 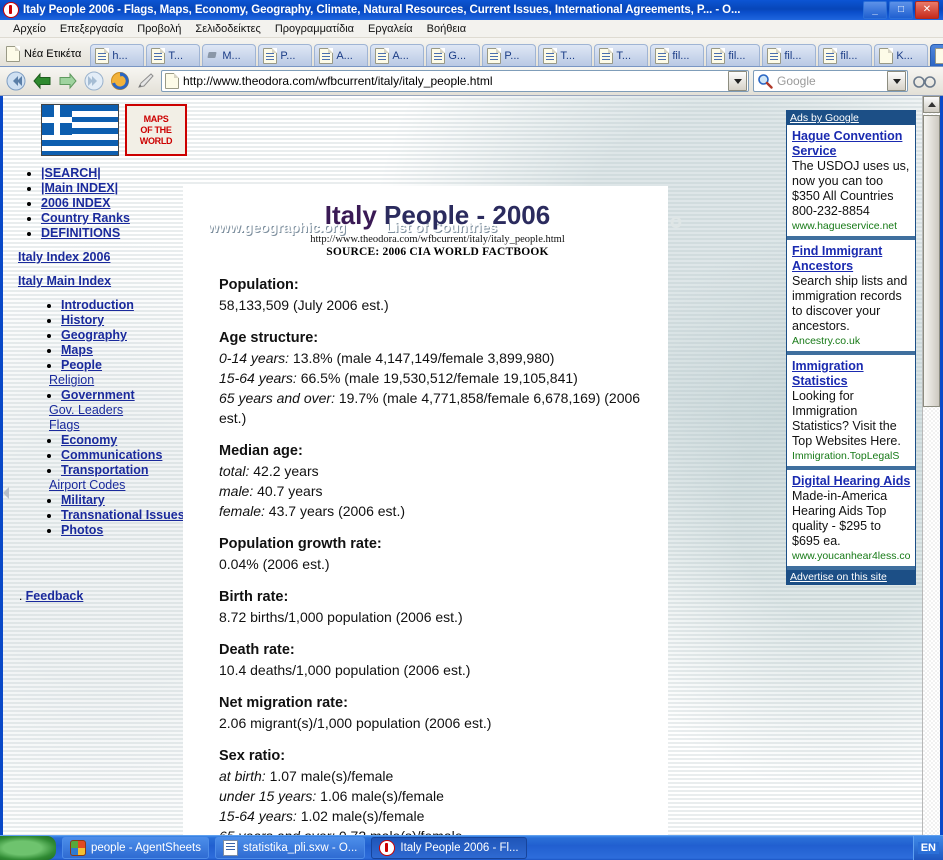 I want to click on taskbar-item-agentsheets: people - AgentSheets, so click(x=135, y=848).